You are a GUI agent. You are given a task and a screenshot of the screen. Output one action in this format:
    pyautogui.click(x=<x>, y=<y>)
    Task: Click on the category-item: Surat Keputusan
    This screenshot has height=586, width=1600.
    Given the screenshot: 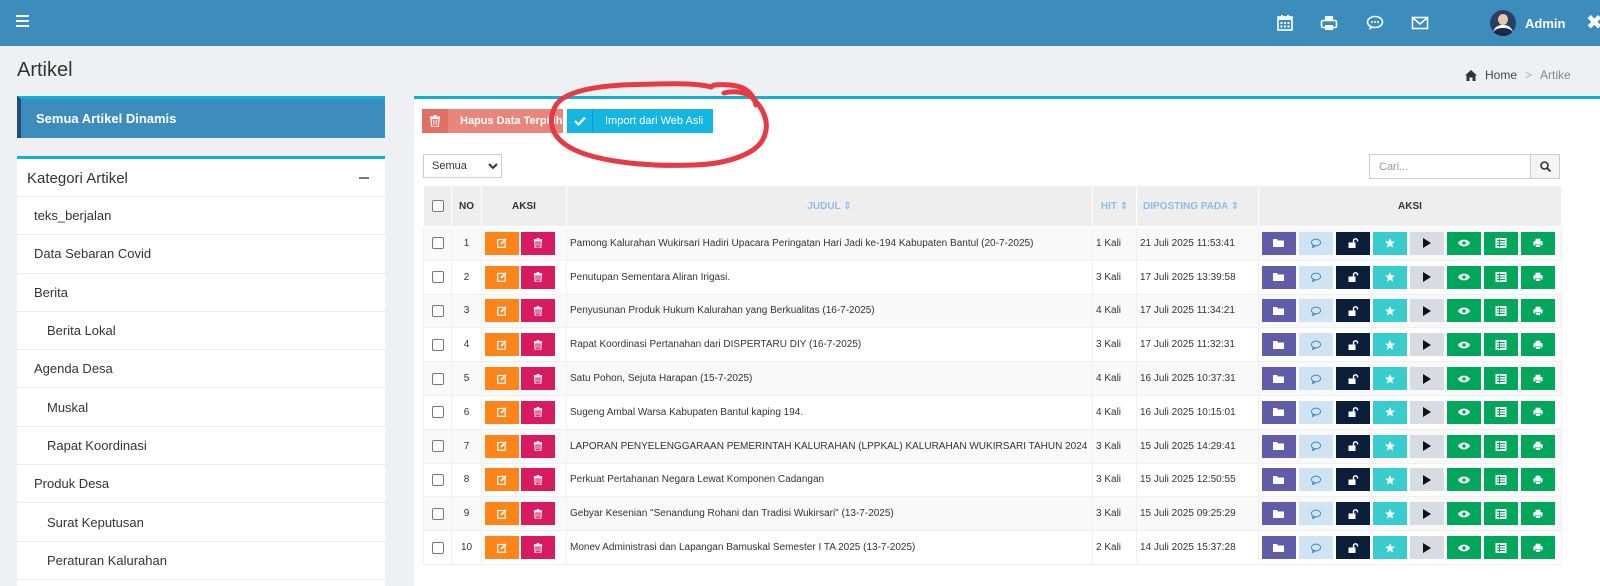 What is the action you would take?
    pyautogui.click(x=201, y=522)
    